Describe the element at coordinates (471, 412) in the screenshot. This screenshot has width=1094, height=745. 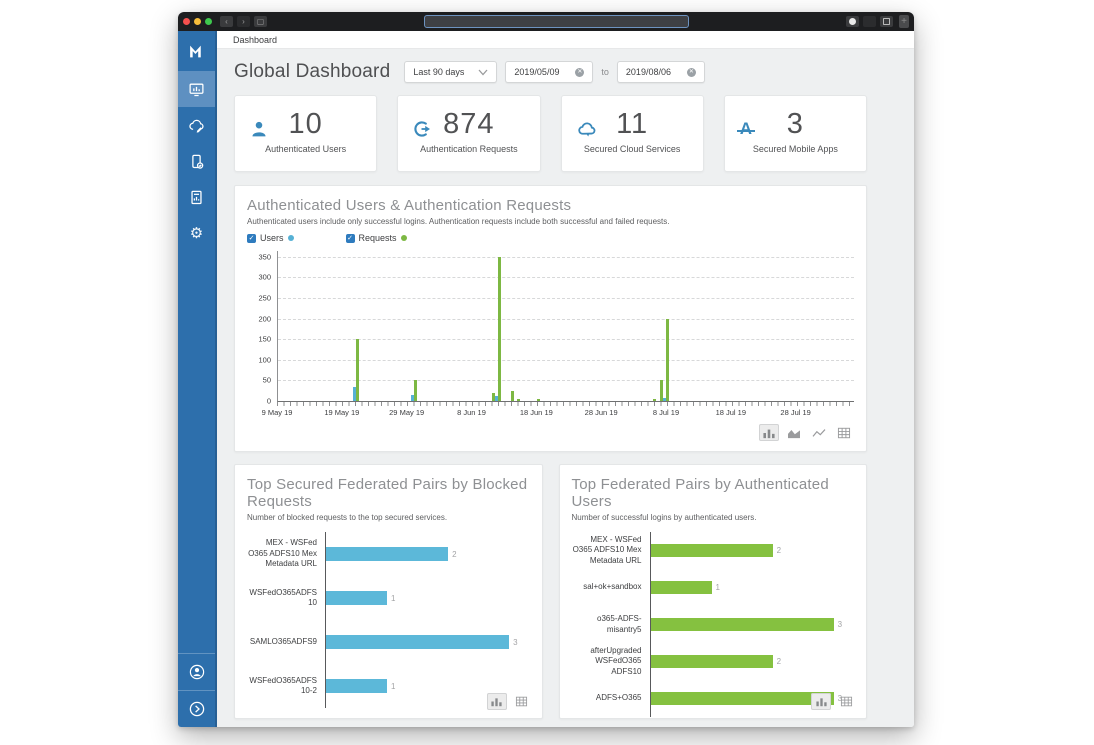
I see `x-tick-label: 8 Jun 19` at that location.